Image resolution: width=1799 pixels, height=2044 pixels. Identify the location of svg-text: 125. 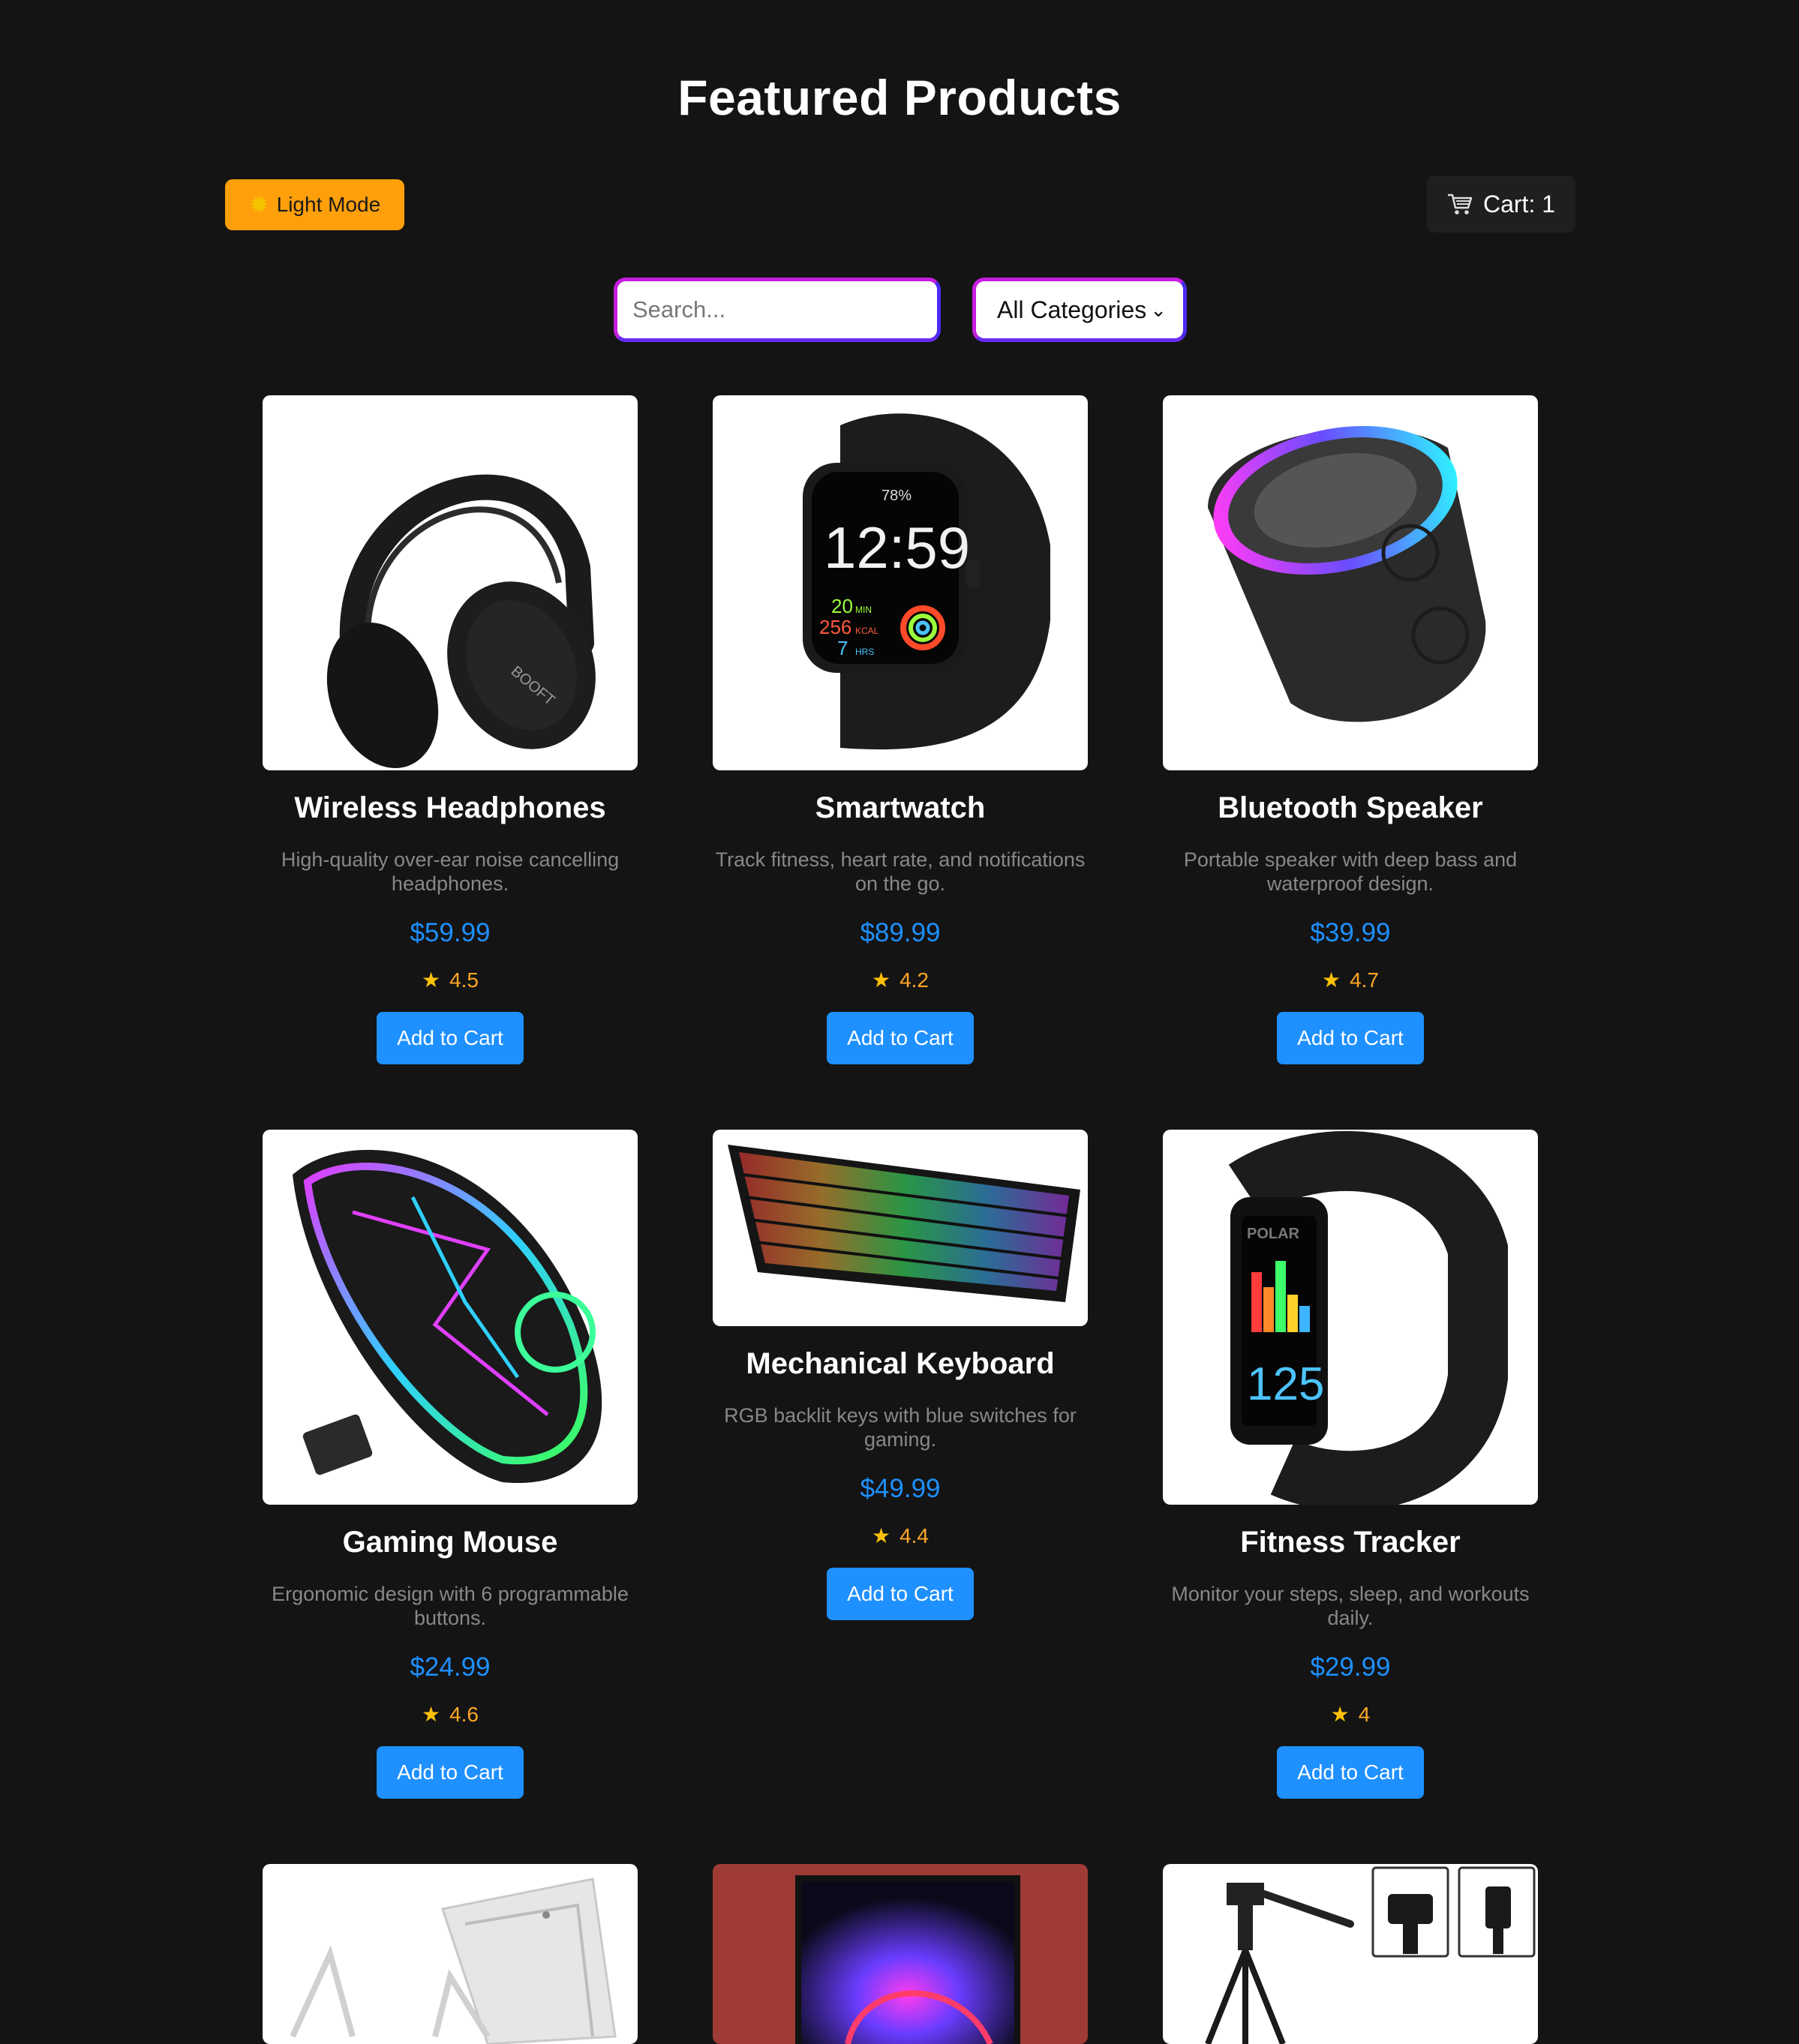
(1285, 1384).